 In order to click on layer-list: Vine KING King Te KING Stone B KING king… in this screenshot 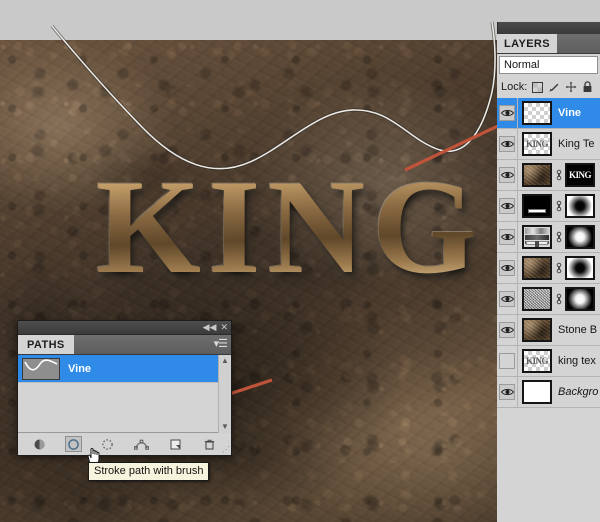, I will do `click(548, 252)`.